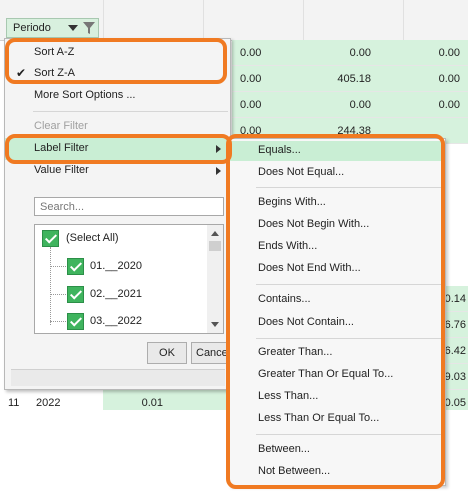 This screenshot has height=494, width=468. I want to click on menu-item-label: Clear Filter, so click(61, 126).